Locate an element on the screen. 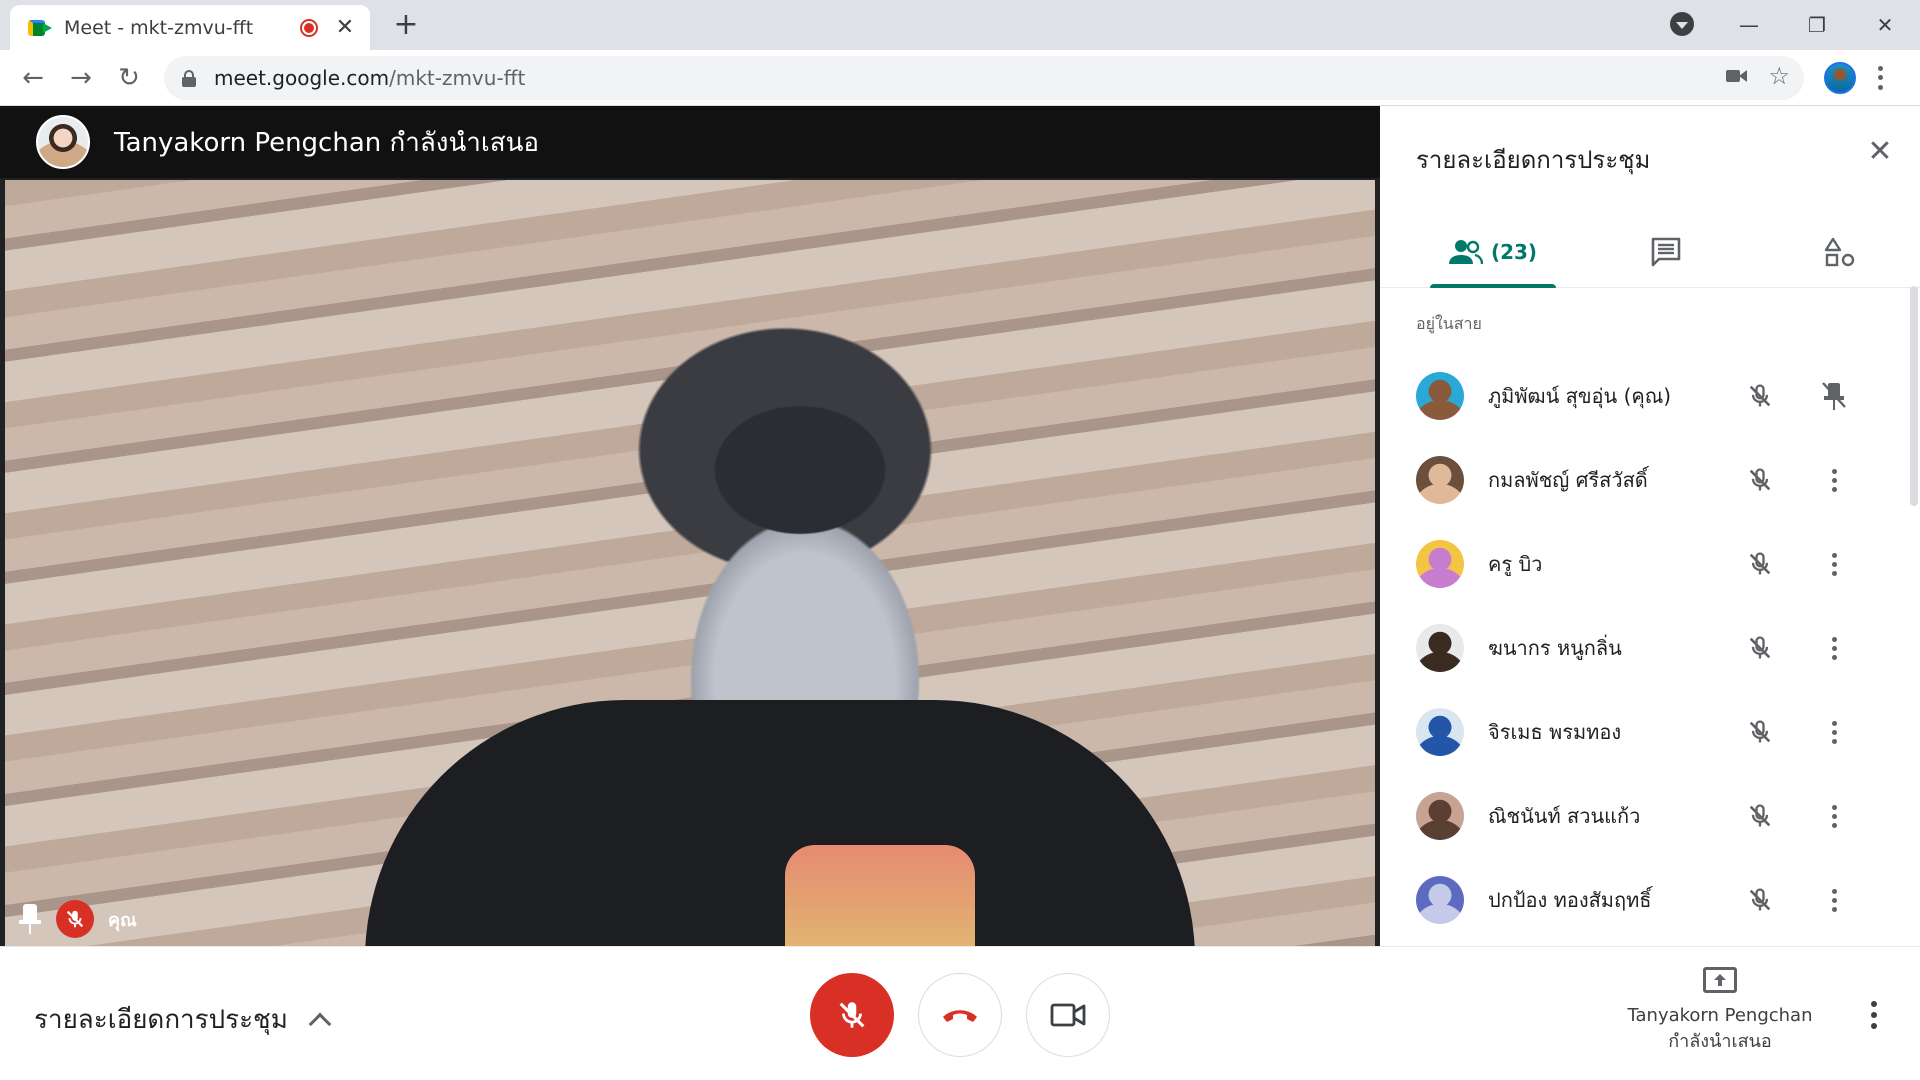  participant-row: จิรเมธ พรมทอง is located at coordinates (1640, 732).